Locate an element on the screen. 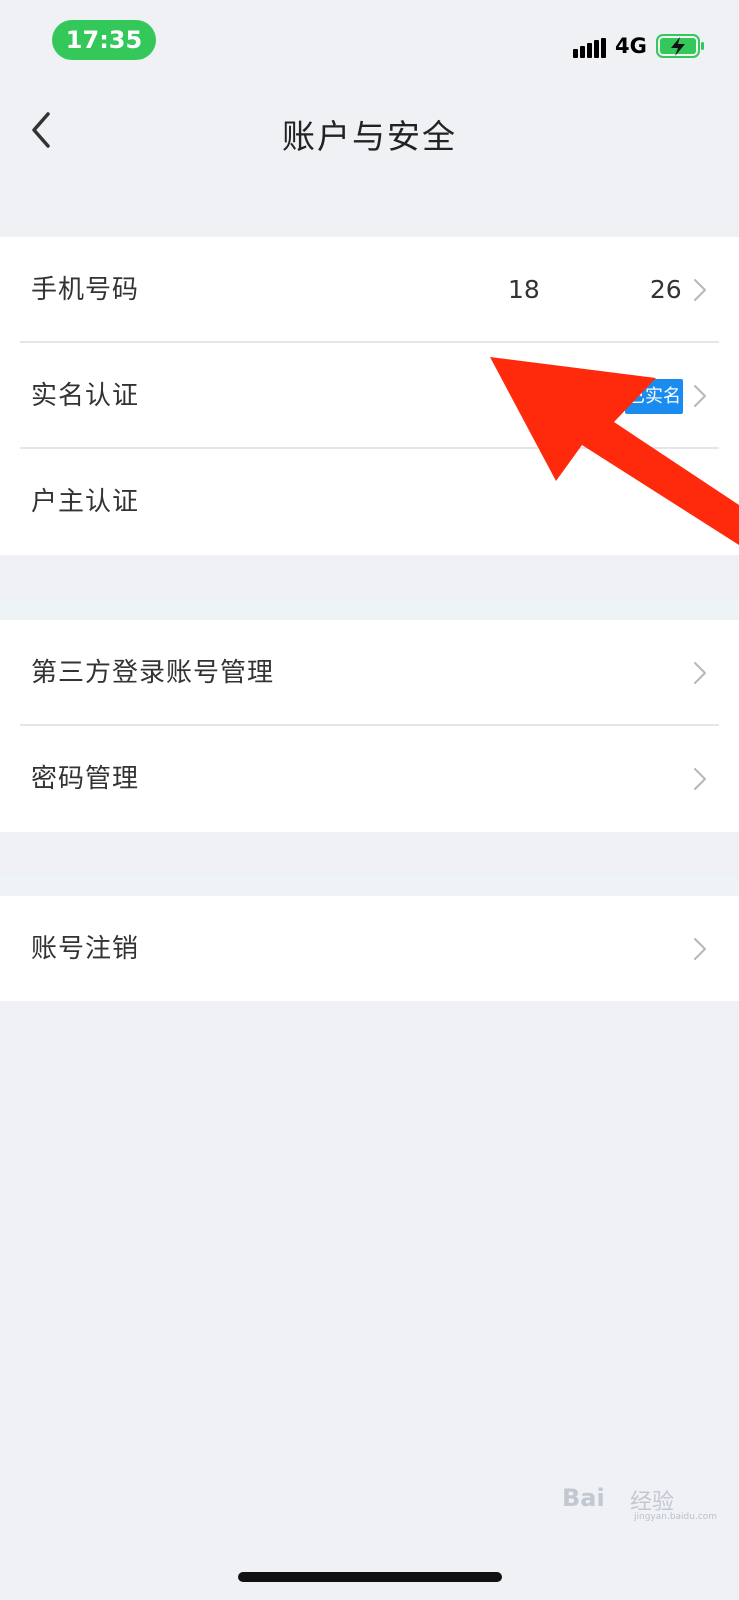 The height and width of the screenshot is (1600, 739). account-deletion-group: 账号注销 is located at coordinates (369, 948).